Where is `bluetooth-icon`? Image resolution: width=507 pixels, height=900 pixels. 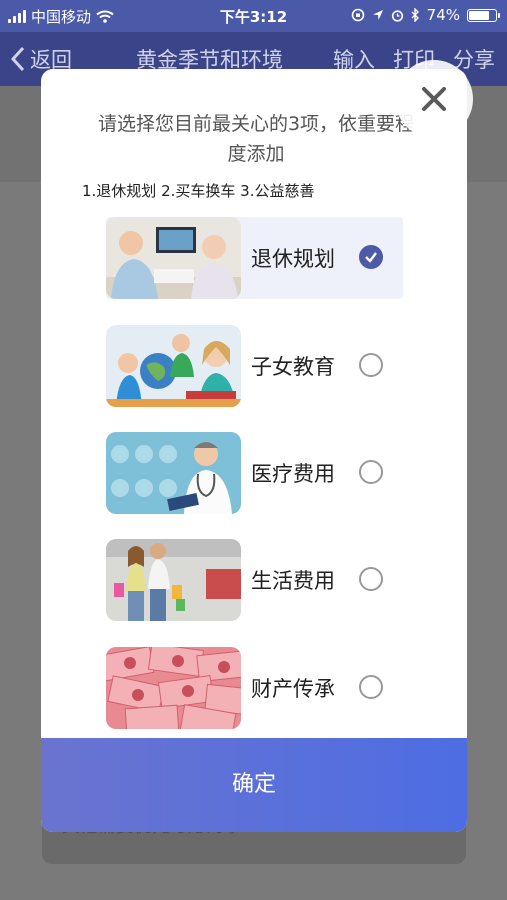 bluetooth-icon is located at coordinates (415, 15).